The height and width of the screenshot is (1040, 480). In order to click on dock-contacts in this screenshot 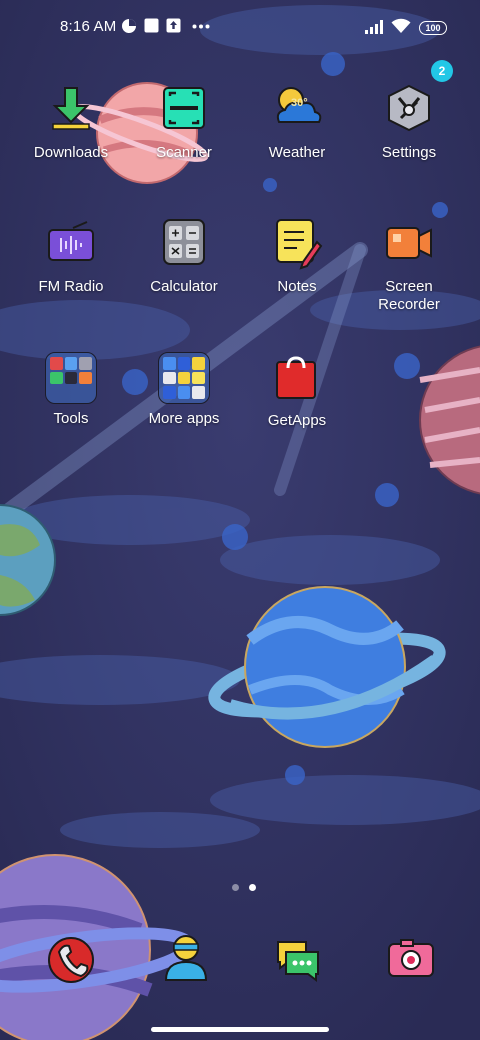, I will do `click(186, 960)`.